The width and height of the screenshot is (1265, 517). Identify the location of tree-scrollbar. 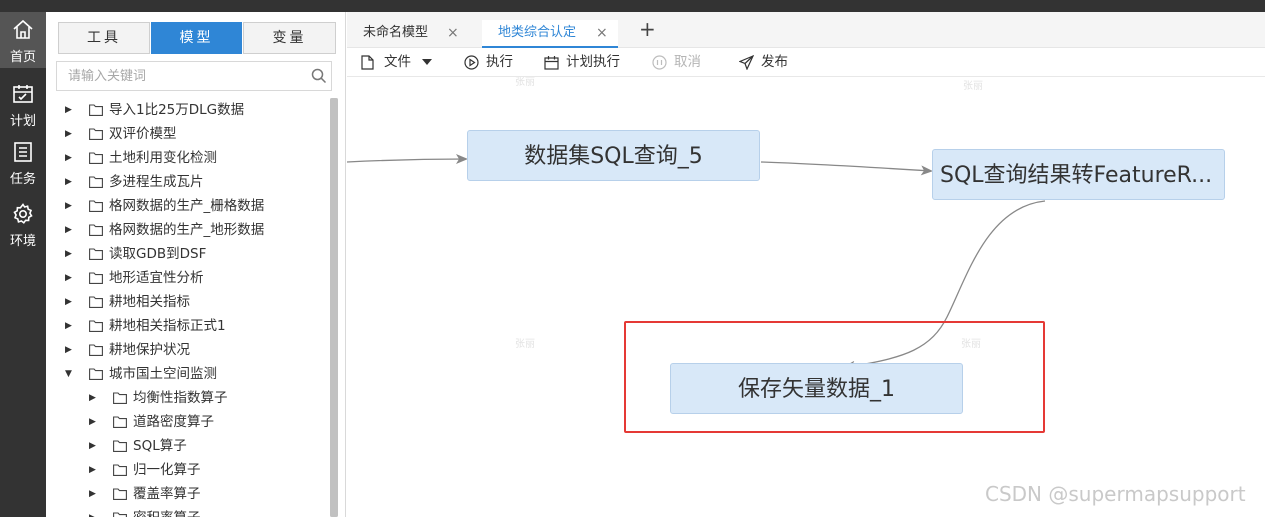
(334, 307).